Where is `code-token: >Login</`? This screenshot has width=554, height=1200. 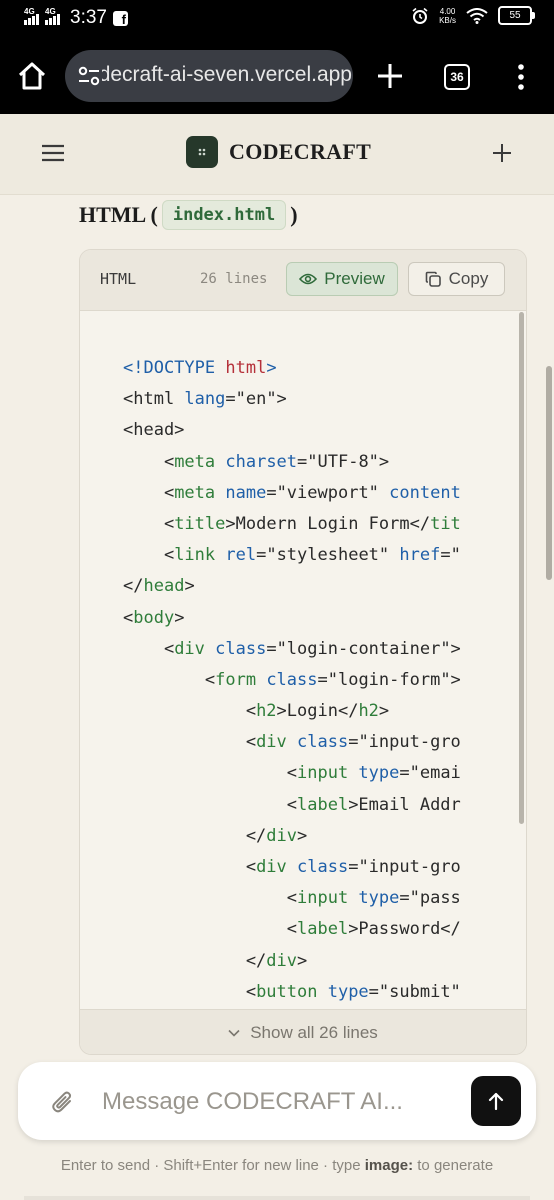 code-token: >Login</ is located at coordinates (317, 711).